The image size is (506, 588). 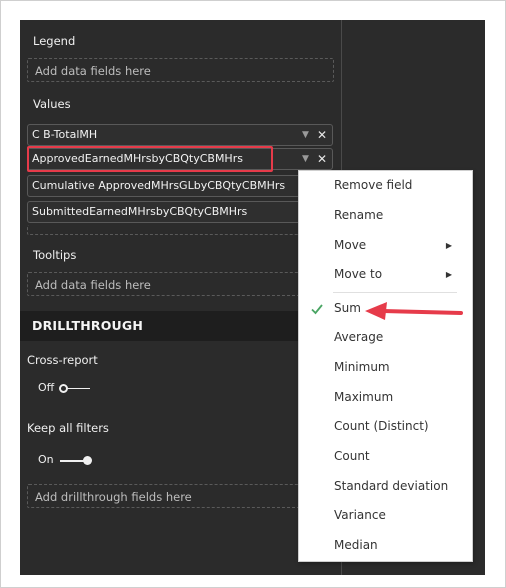 I want to click on menu-item-label: Median, so click(x=356, y=545).